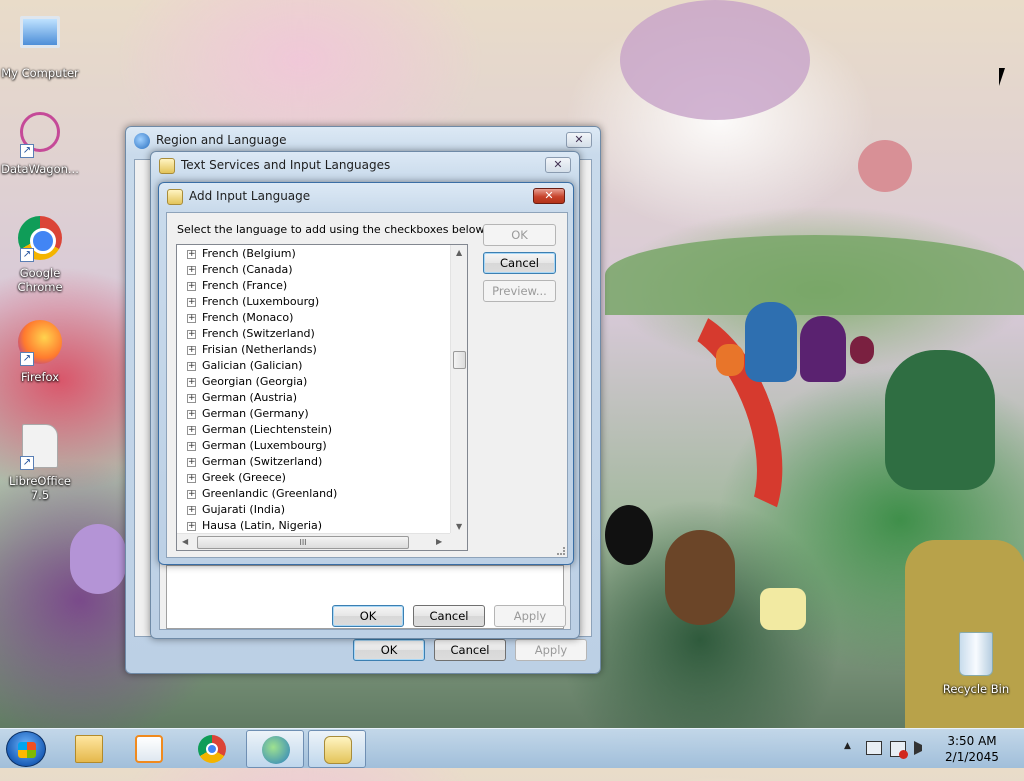 The height and width of the screenshot is (781, 1024). Describe the element at coordinates (259, 349) in the screenshot. I see `language-label: Frisian (Netherlands)` at that location.